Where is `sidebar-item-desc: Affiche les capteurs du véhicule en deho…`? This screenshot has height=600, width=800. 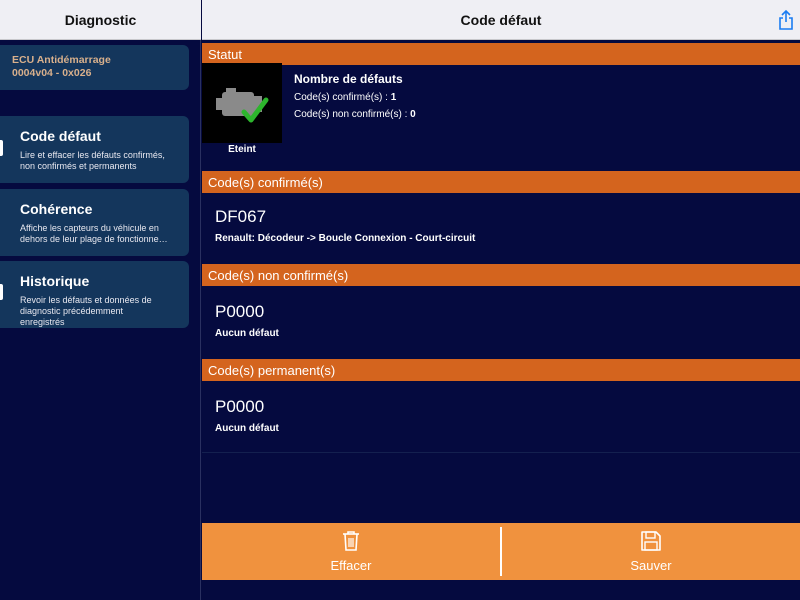 sidebar-item-desc: Affiche les capteurs du véhicule en deho… is located at coordinates (94, 233).